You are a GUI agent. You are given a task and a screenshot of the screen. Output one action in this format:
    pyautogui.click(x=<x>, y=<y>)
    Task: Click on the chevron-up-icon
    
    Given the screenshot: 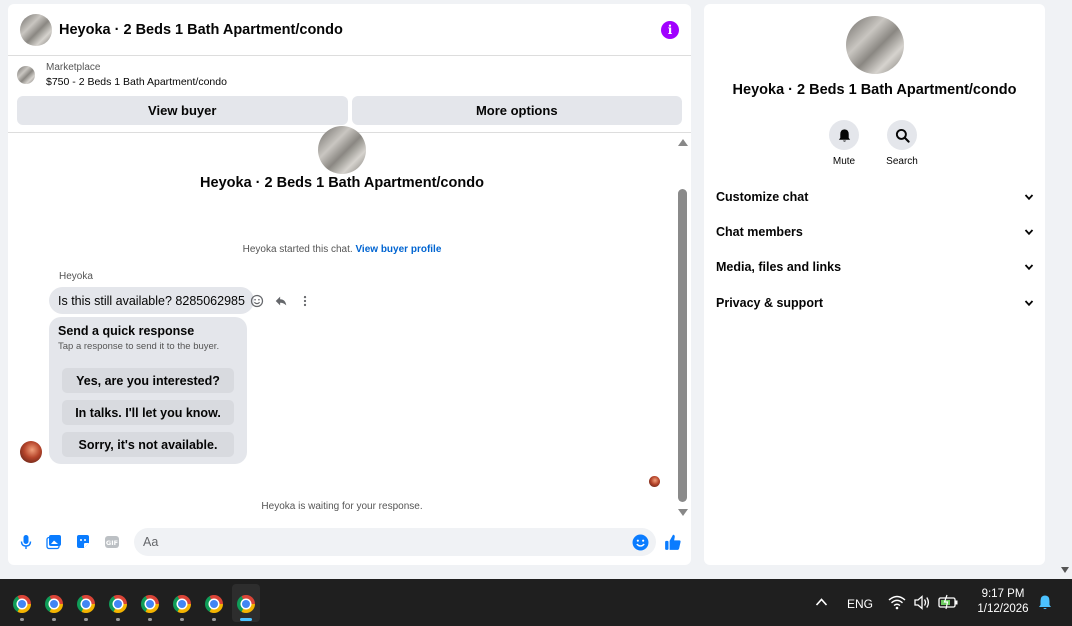 What is the action you would take?
    pyautogui.click(x=821, y=602)
    